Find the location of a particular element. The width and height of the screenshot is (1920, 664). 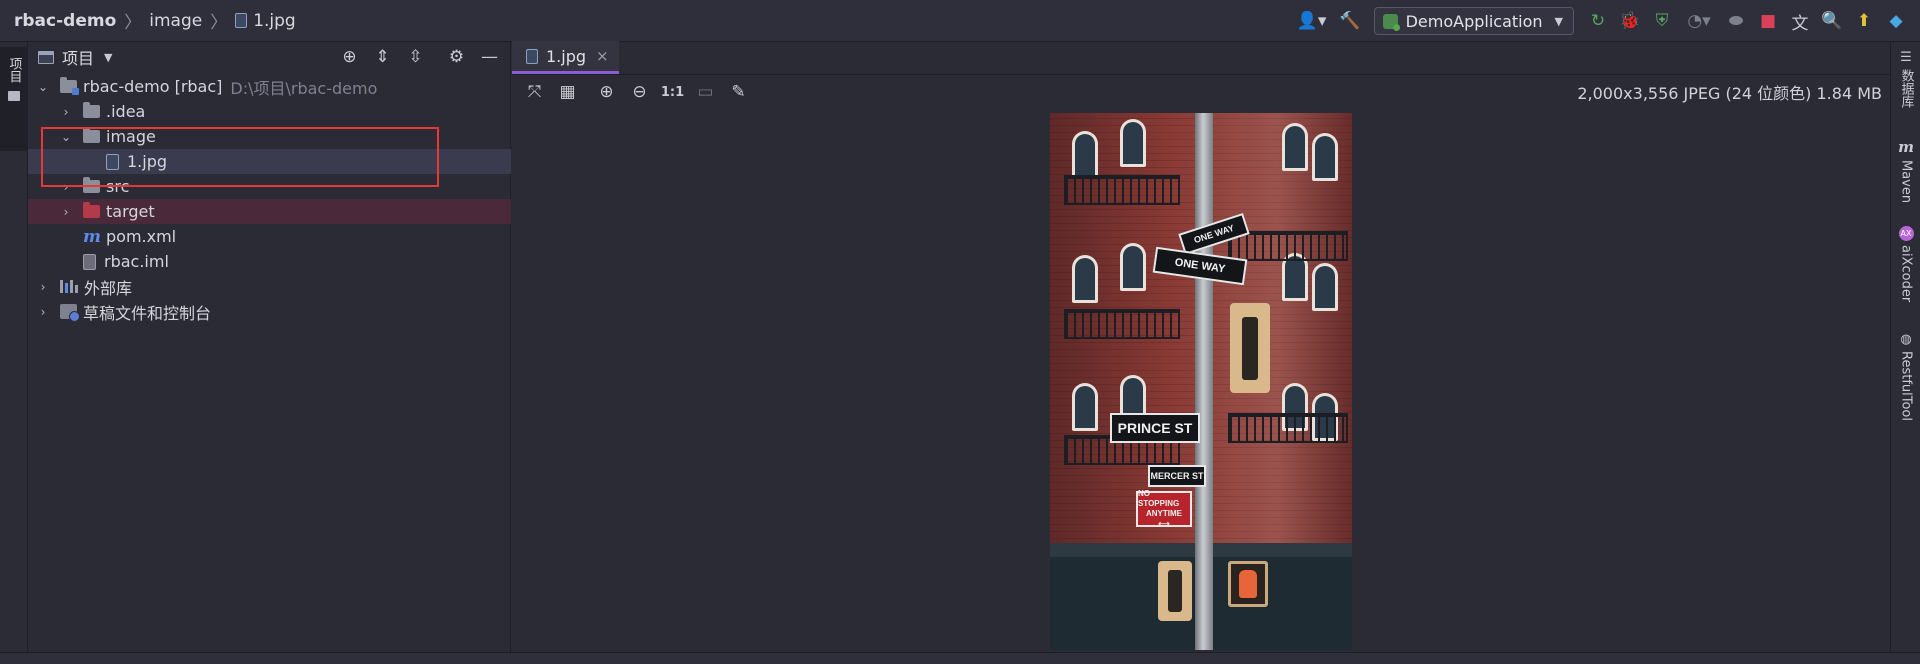

user-icon: 👤▾ is located at coordinates (1312, 21).